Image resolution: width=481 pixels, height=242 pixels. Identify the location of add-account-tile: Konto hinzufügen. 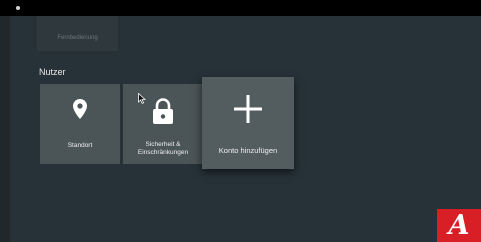
(248, 123).